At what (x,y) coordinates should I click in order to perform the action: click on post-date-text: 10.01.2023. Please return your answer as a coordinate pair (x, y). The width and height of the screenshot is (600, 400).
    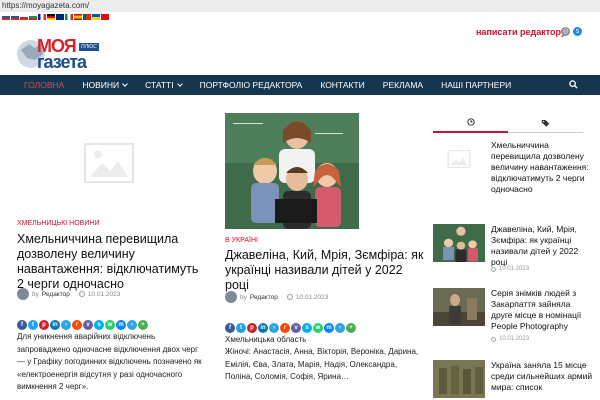
    Looking at the image, I should click on (514, 339).